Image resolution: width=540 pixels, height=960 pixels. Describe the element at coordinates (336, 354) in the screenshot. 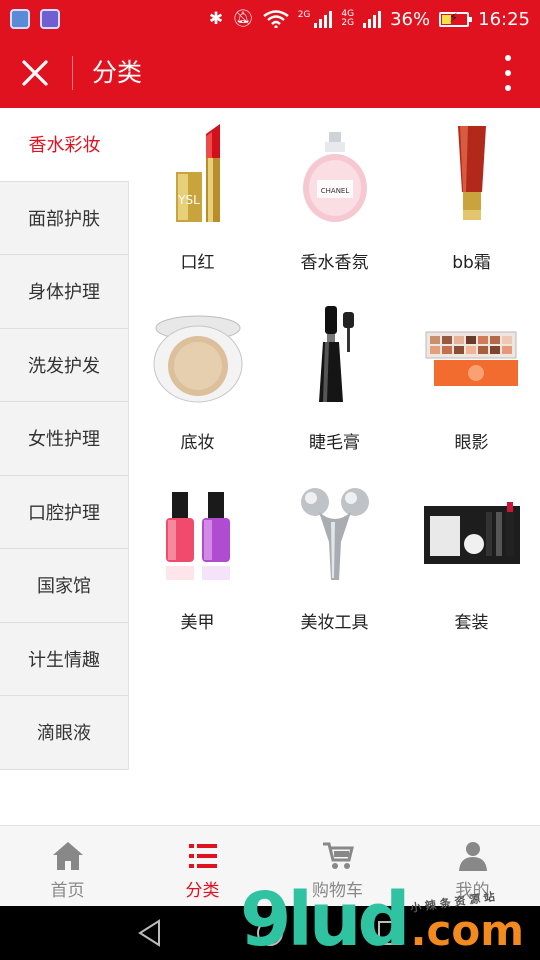

I see `mascara-image` at that location.